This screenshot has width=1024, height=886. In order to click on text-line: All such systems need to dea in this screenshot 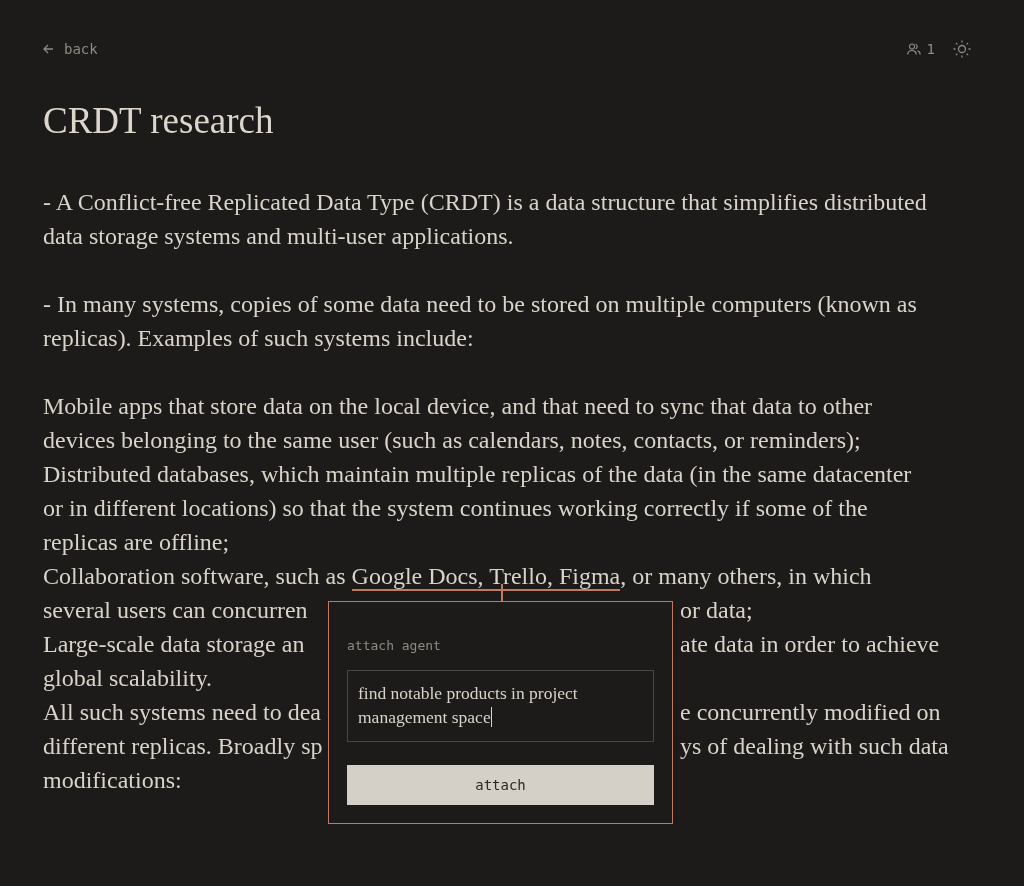, I will do `click(182, 712)`.